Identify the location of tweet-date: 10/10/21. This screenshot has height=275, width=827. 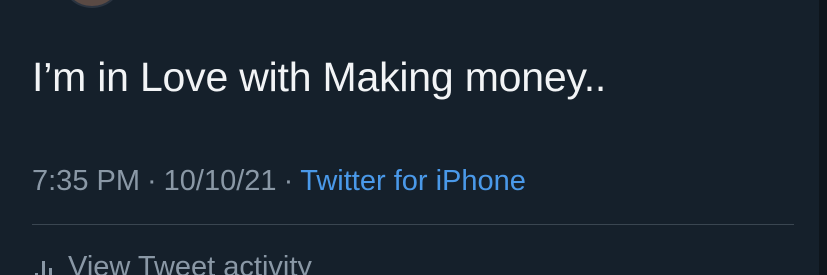
(220, 181).